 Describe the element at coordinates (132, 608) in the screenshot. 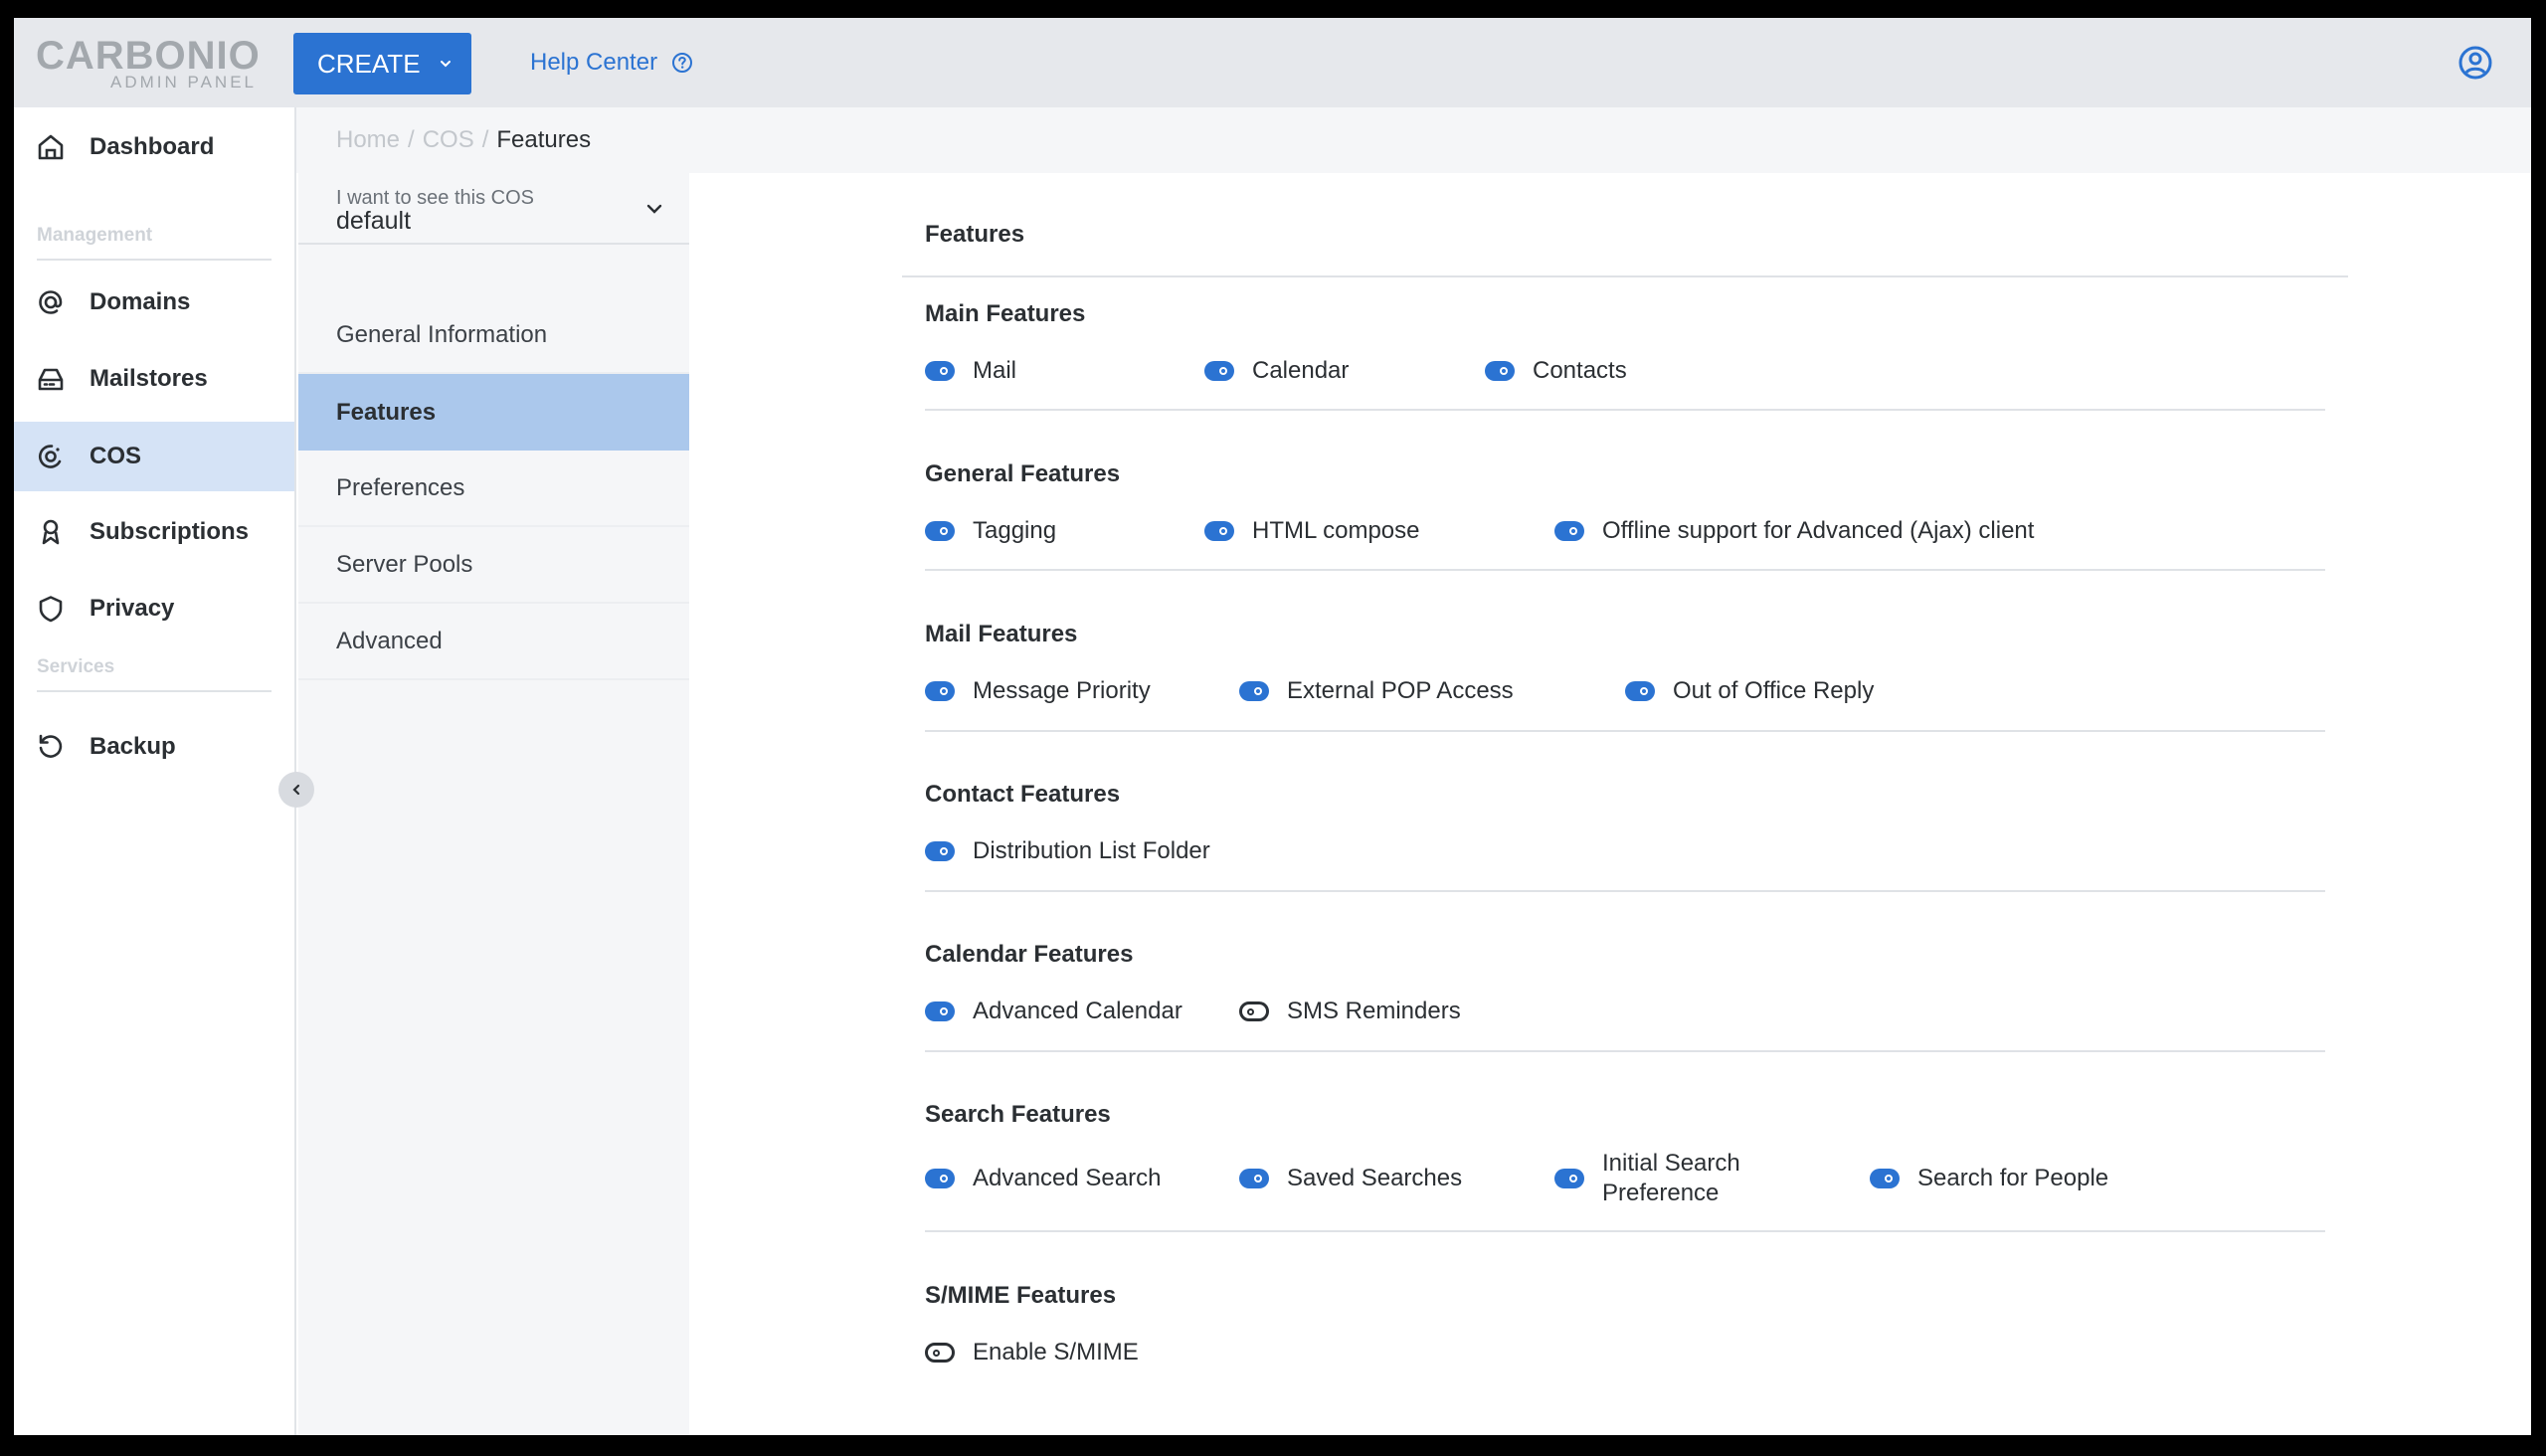

I see `sidebar-item-label: Privacy` at that location.